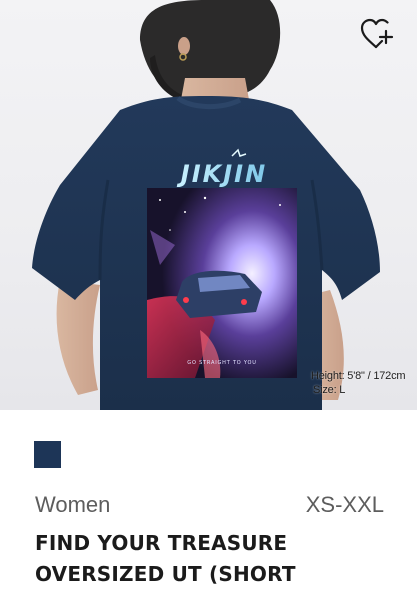 This screenshot has height=600, width=417. I want to click on shirt-graphic-print: GO STRAIGHT TO YOU, so click(222, 283).